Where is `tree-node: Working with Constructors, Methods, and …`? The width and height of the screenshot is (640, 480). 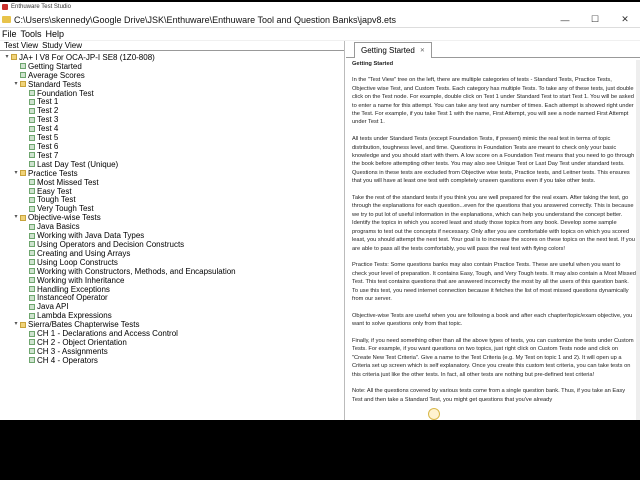
tree-node: Working with Constructors, Methods, and … is located at coordinates (172, 271).